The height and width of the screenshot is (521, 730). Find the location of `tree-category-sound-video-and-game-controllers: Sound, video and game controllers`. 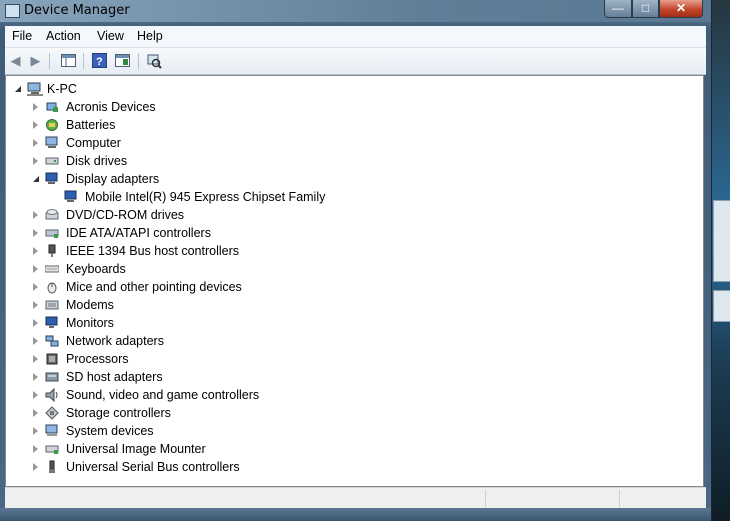

tree-category-sound-video-and-game-controllers: Sound, video and game controllers is located at coordinates (351, 395).